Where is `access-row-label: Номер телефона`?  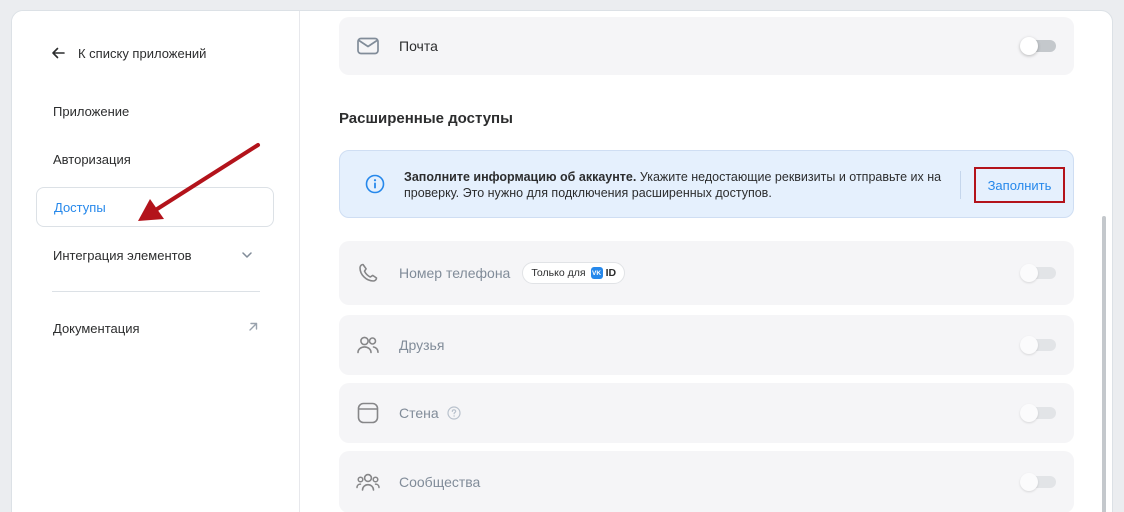
access-row-label: Номер телефона is located at coordinates (455, 273).